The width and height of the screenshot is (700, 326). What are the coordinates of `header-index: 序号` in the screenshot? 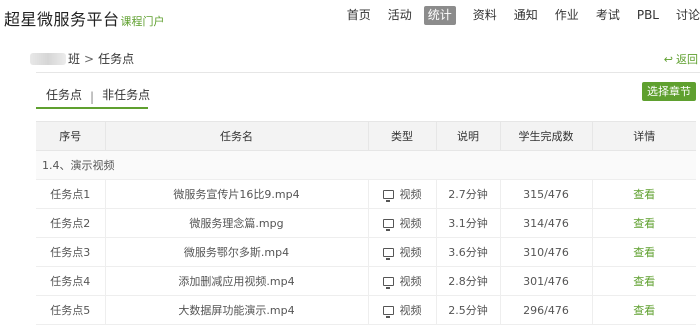 It's located at (71, 136).